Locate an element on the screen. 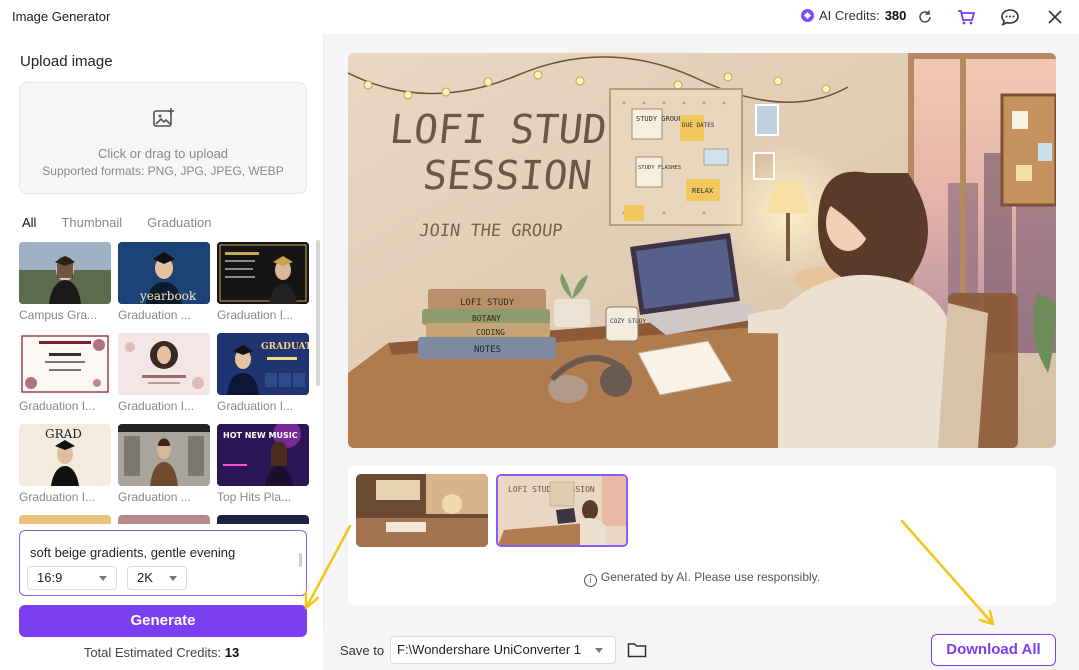 The width and height of the screenshot is (1079, 670). total-credits-value: 13 is located at coordinates (232, 652).